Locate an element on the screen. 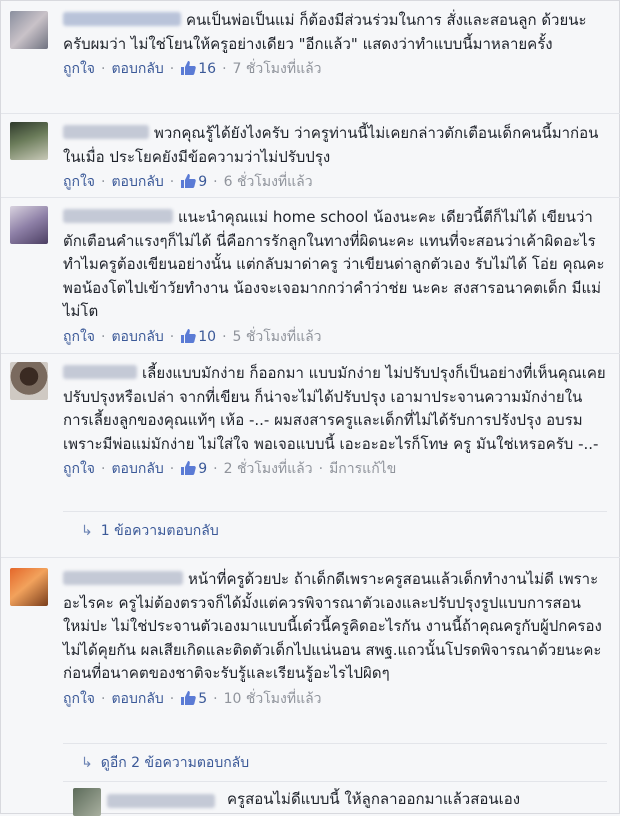 The image size is (620, 816). replies-count-label: 1 ข้อความตอบกลับ is located at coordinates (160, 531).